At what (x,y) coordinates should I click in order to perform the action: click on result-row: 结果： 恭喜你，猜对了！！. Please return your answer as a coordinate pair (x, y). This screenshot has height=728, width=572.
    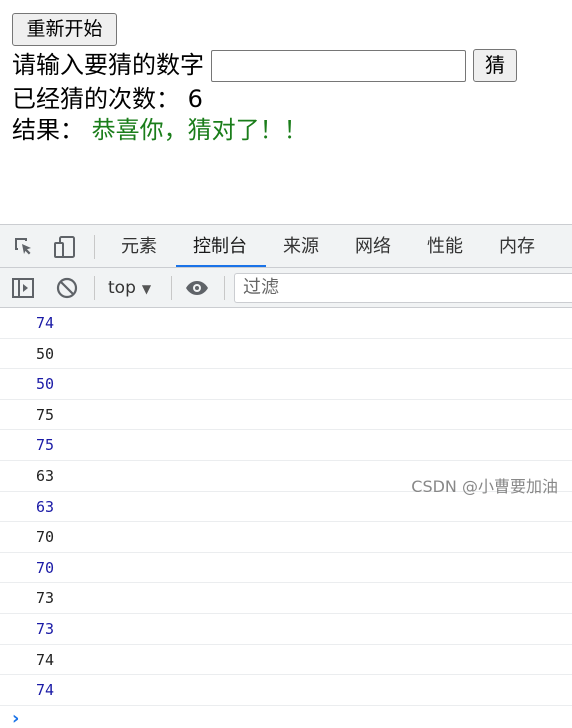
    Looking at the image, I should click on (160, 130).